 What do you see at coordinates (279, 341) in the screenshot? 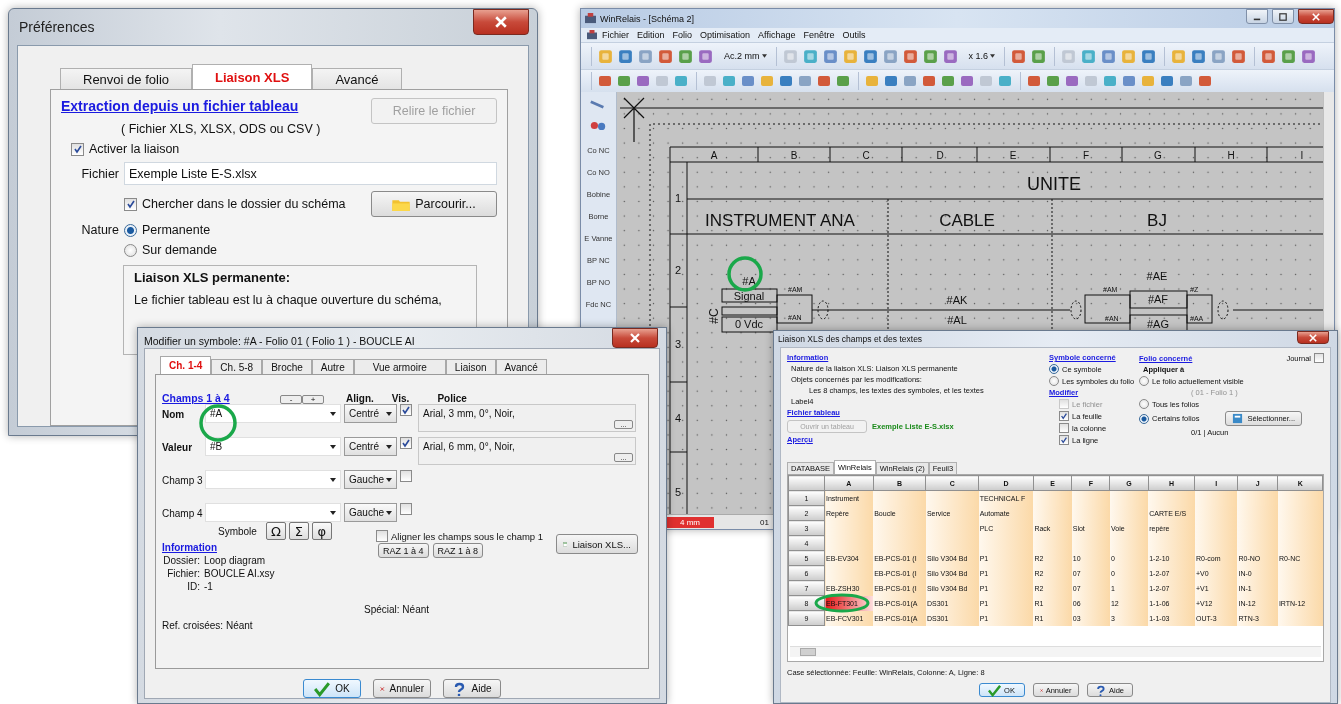
I see `window-title: Modifier un symbole: #A - Folio 01 ( Folio 1 ) - BOUCLE AI` at bounding box center [279, 341].